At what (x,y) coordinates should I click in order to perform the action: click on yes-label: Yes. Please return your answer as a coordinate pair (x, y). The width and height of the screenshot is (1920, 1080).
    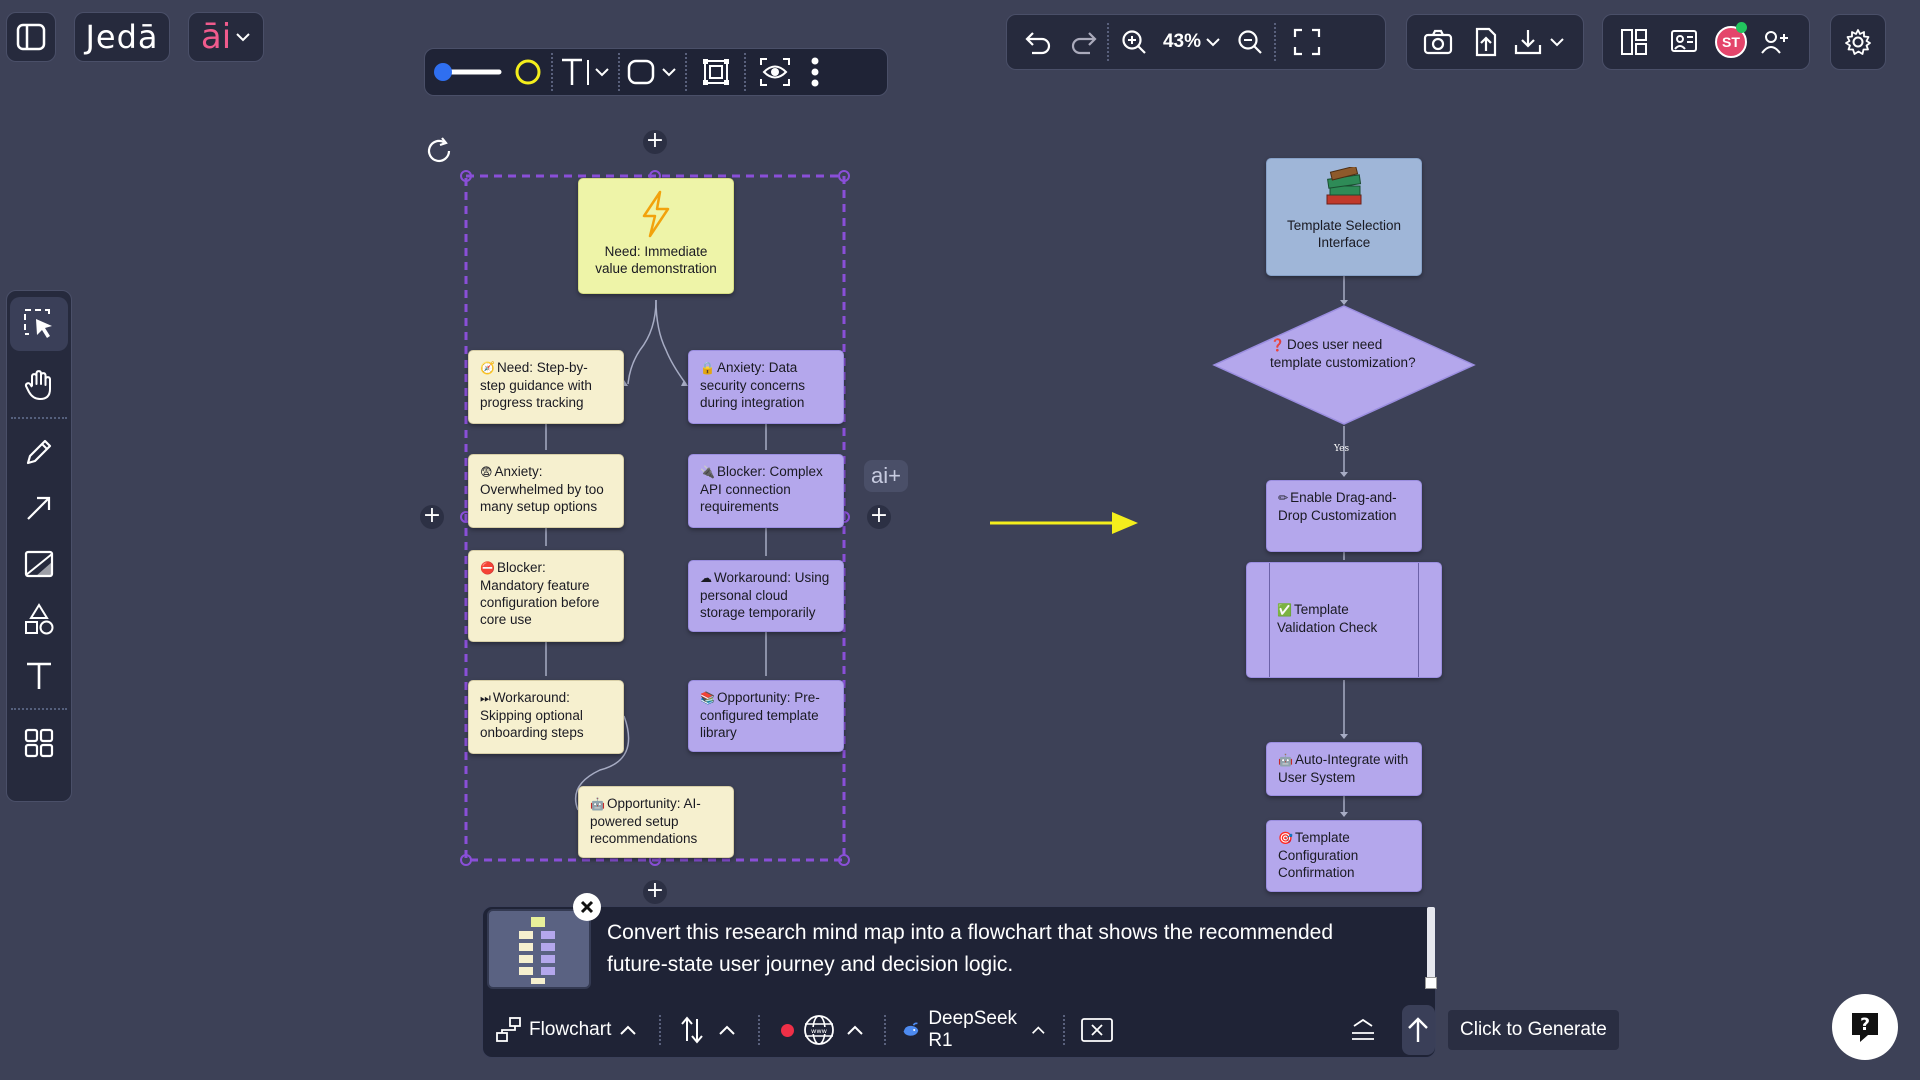
    Looking at the image, I should click on (1341, 449).